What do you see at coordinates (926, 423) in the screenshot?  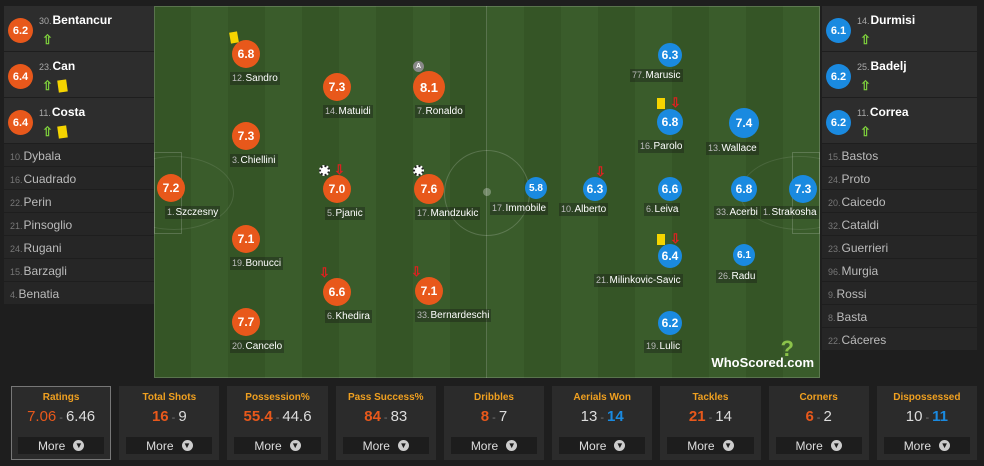 I see `stat-dispossessed: Dispossessed 10-11 More ▼` at bounding box center [926, 423].